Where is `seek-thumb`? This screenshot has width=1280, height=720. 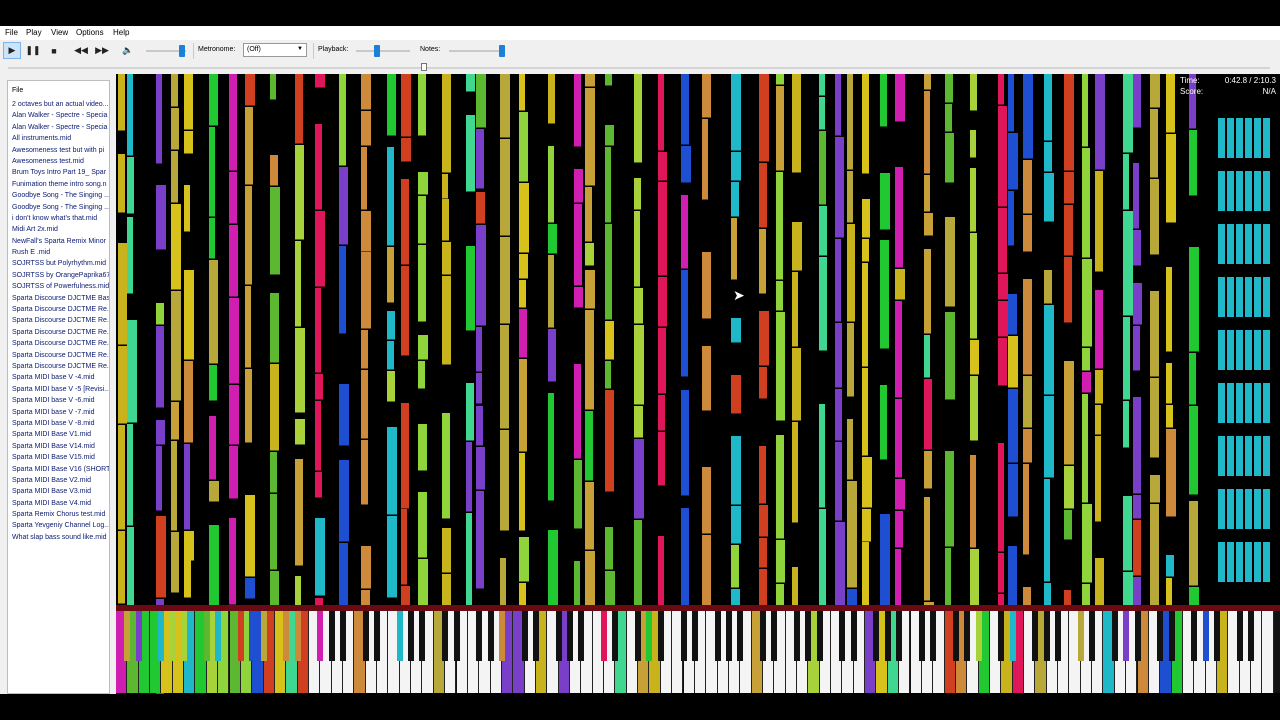 seek-thumb is located at coordinates (424, 67).